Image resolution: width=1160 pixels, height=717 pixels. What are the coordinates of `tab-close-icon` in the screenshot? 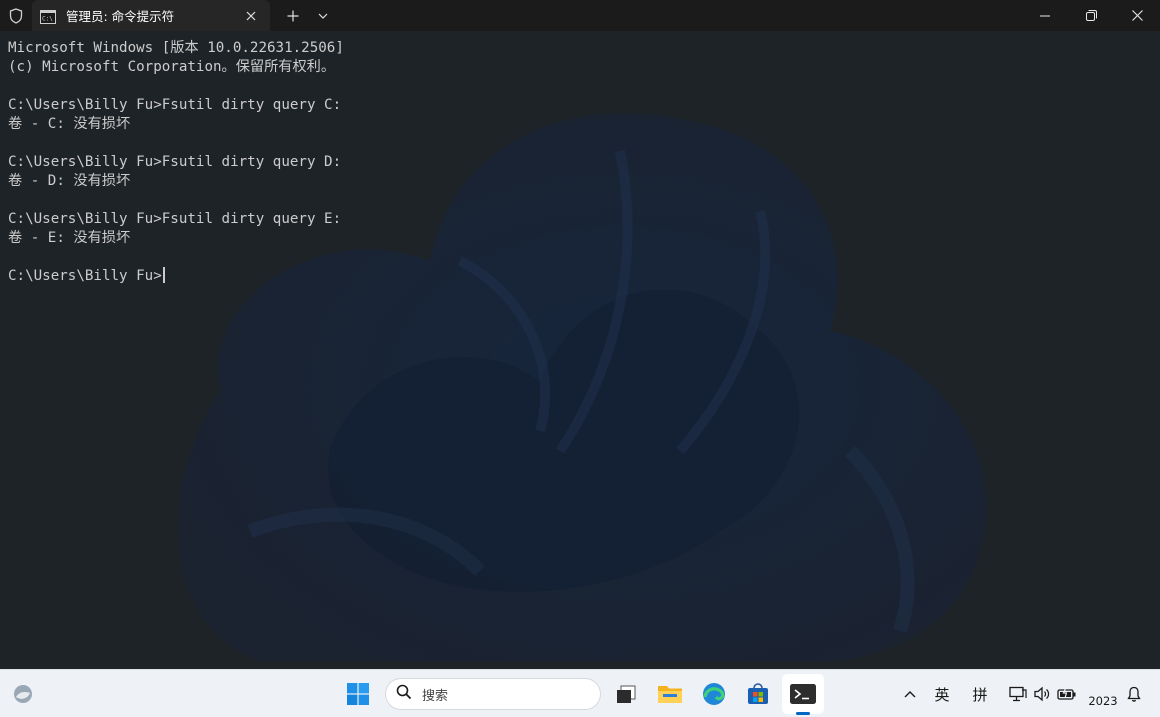 It's located at (251, 16).